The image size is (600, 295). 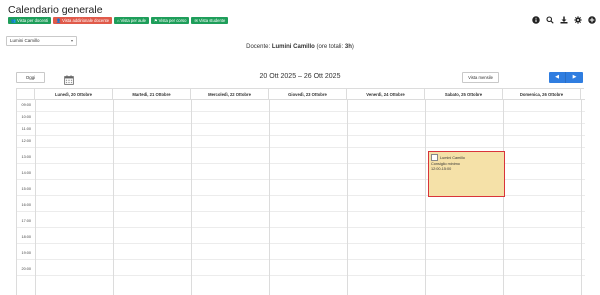 What do you see at coordinates (352, 47) in the screenshot?
I see `total-hours-suffix: )` at bounding box center [352, 47].